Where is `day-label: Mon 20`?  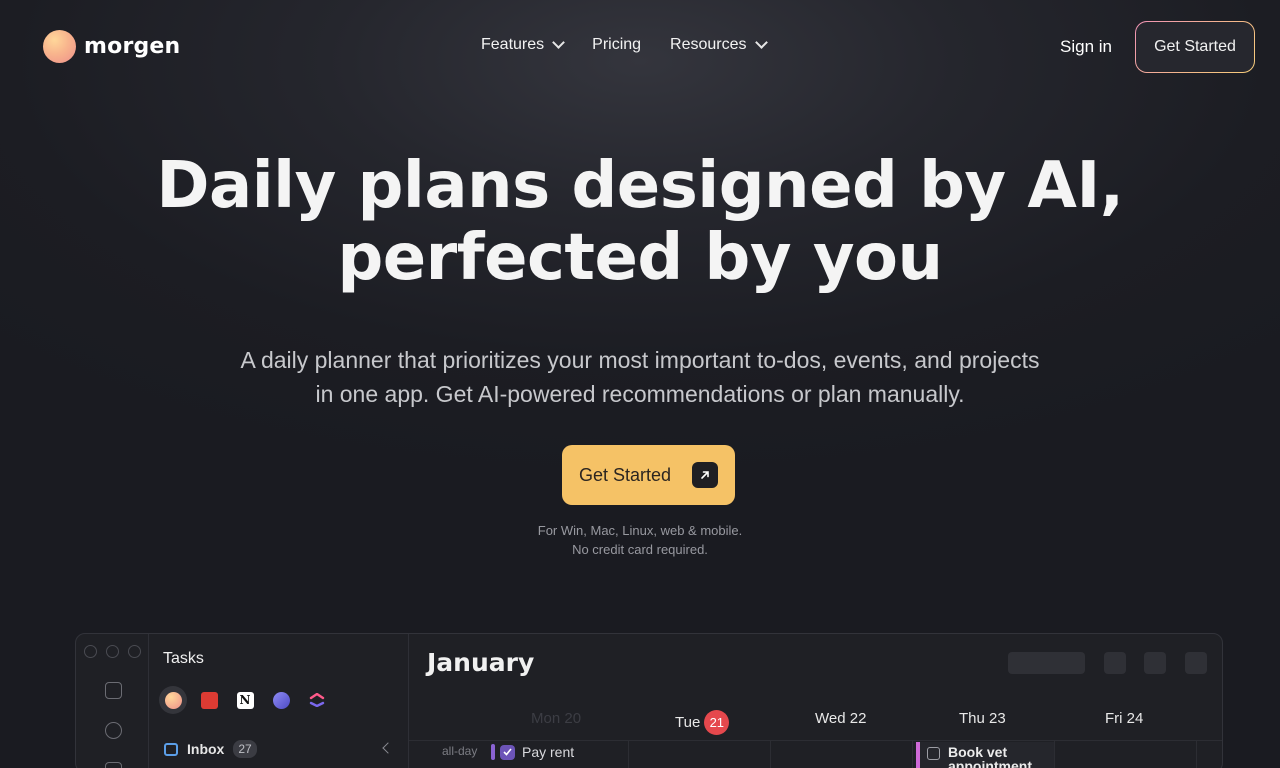 day-label: Mon 20 is located at coordinates (556, 718).